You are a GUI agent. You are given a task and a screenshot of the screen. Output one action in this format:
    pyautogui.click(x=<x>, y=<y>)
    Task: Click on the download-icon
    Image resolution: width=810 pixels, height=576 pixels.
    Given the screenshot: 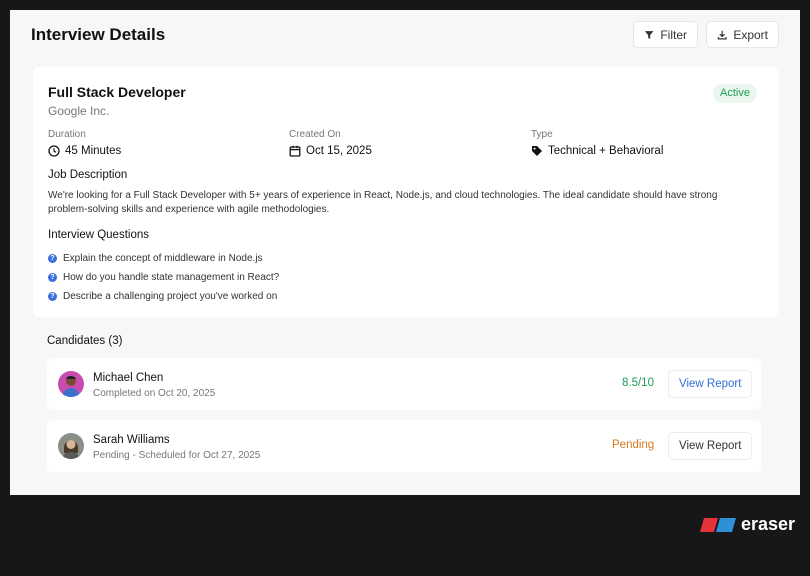 What is the action you would take?
    pyautogui.click(x=722, y=34)
    